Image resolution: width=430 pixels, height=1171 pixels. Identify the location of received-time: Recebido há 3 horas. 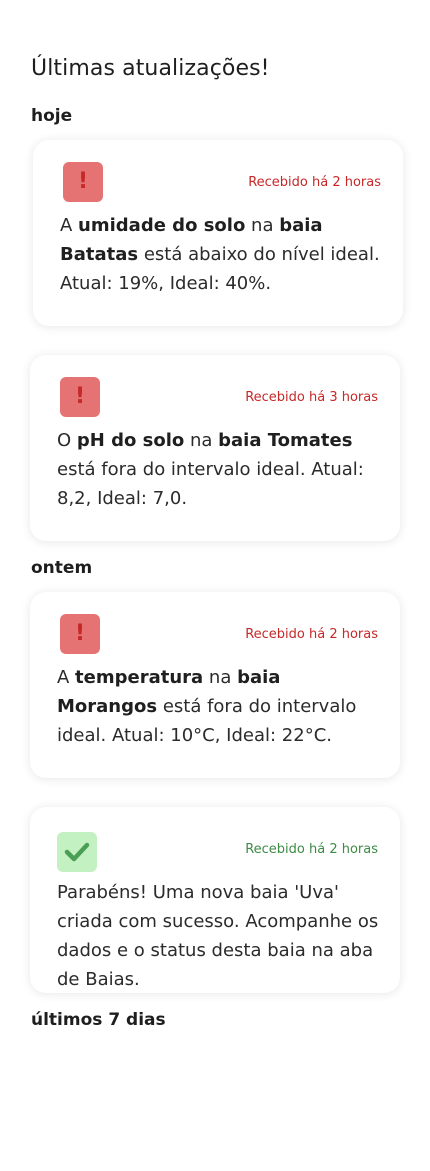
(311, 397).